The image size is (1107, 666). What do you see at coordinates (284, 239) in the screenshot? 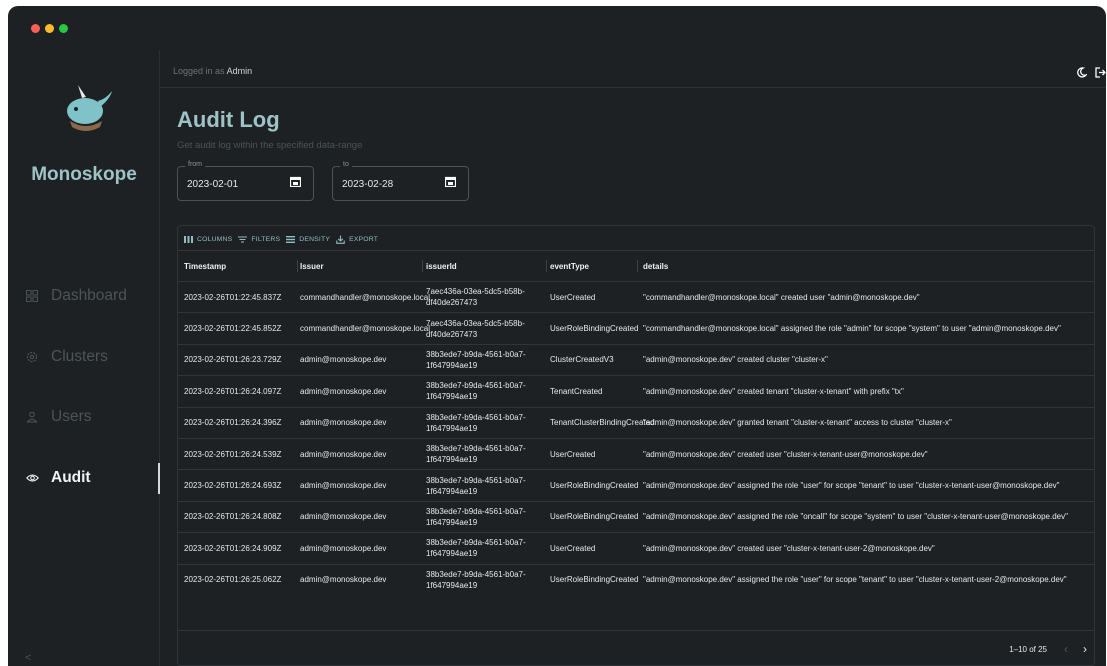
I see `grid-toolbar: COLUMNS FILTERS DENSITY EXPORT` at bounding box center [284, 239].